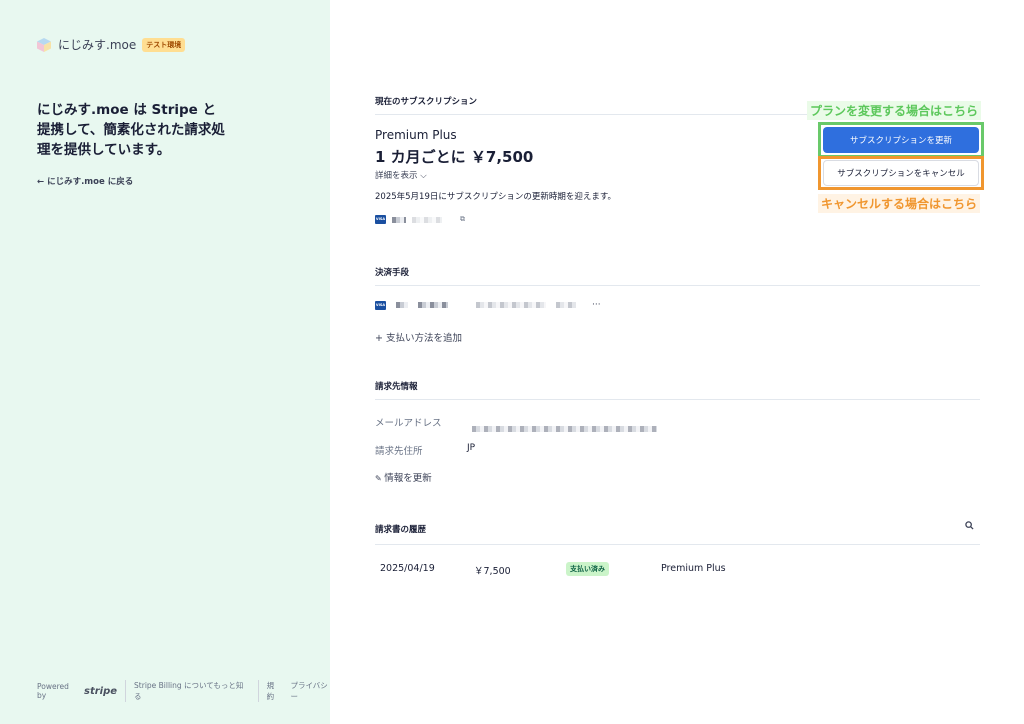 Image resolution: width=1024 pixels, height=724 pixels. What do you see at coordinates (274, 691) in the screenshot?
I see `terms-link: 規約` at bounding box center [274, 691].